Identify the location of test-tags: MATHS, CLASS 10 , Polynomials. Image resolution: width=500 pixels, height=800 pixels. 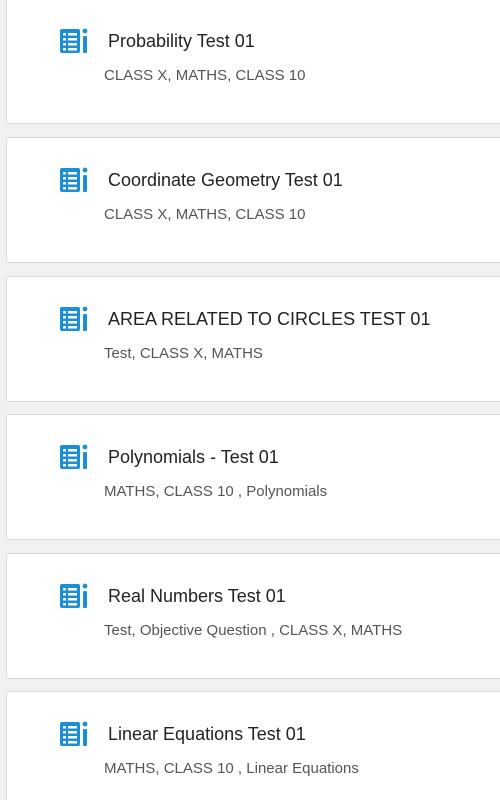
(216, 491).